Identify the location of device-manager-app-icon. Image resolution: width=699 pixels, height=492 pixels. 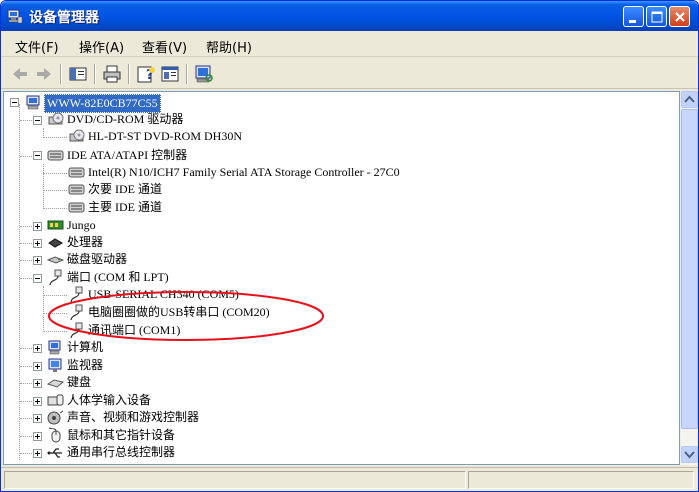
(15, 16).